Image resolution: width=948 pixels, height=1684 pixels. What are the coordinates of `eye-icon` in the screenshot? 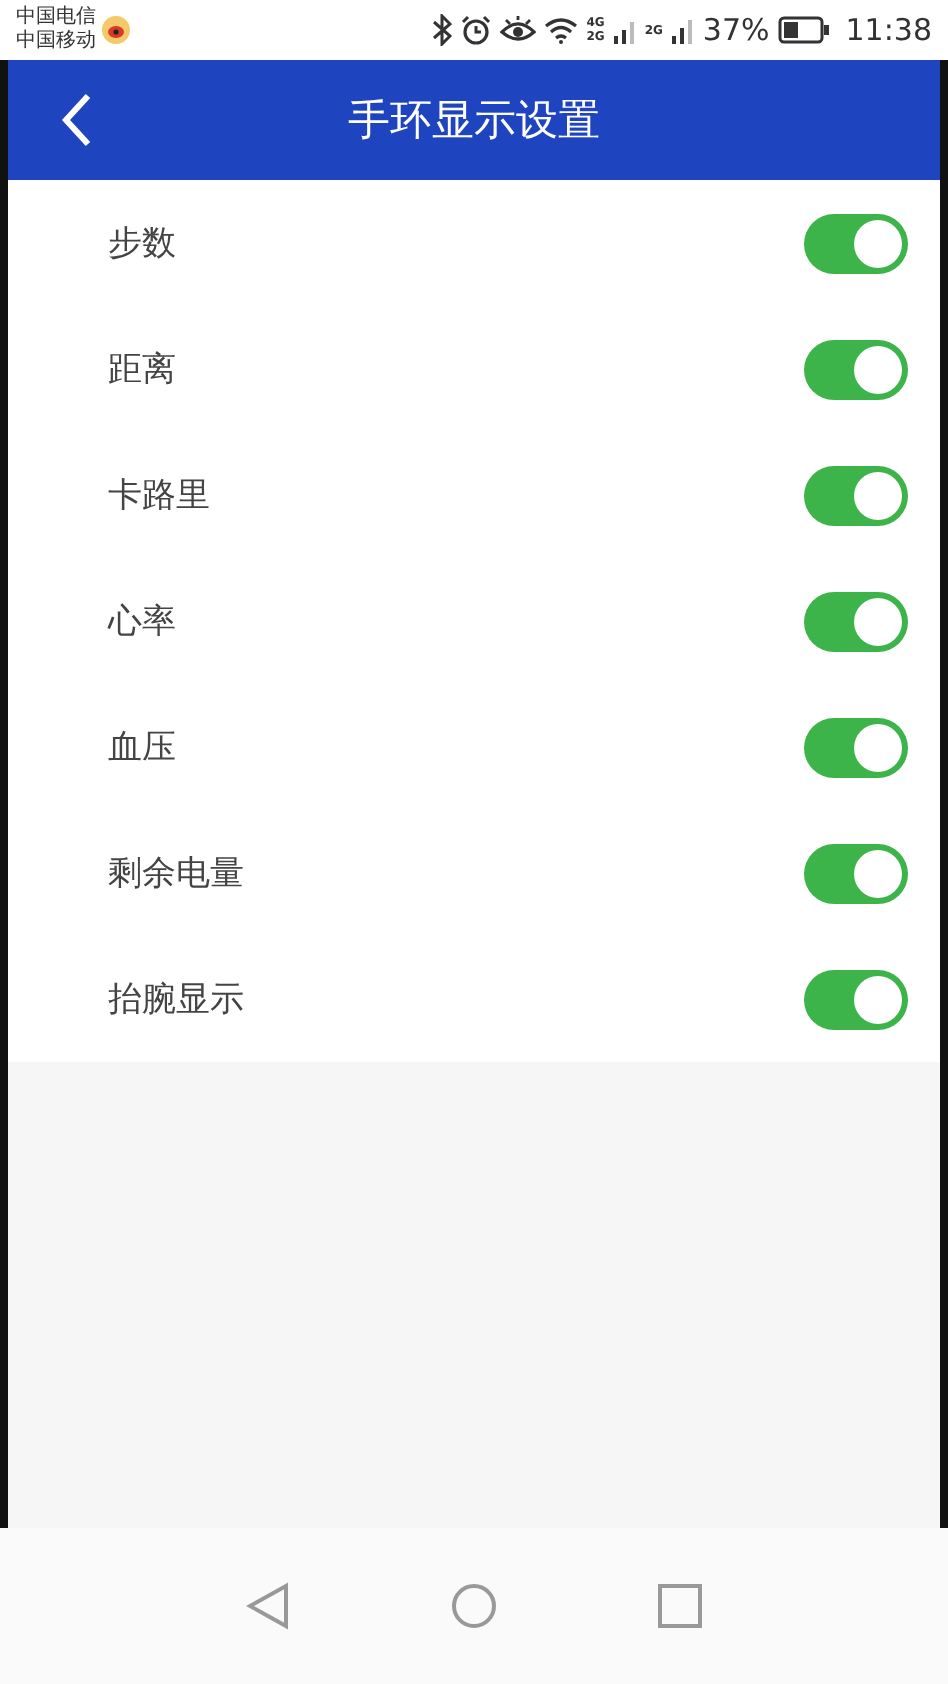 It's located at (518, 30).